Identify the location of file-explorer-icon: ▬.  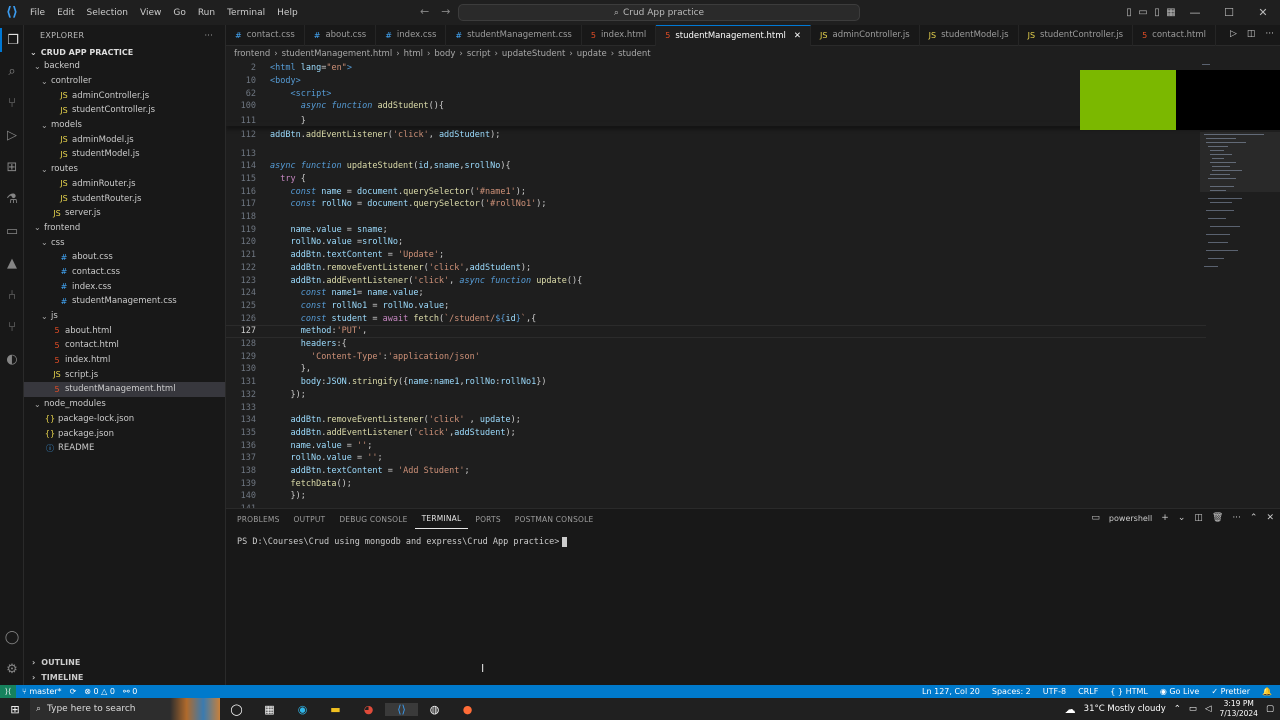
(335, 709).